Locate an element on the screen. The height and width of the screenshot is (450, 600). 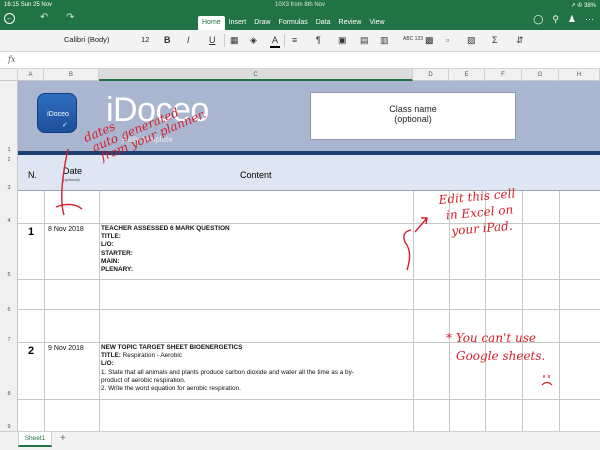
font-size-select: 12 is located at coordinates (145, 39).